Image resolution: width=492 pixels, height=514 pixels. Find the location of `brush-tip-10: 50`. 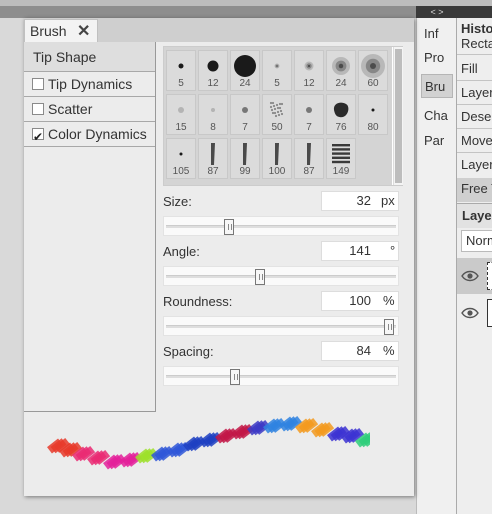

brush-tip-10: 50 is located at coordinates (277, 114).